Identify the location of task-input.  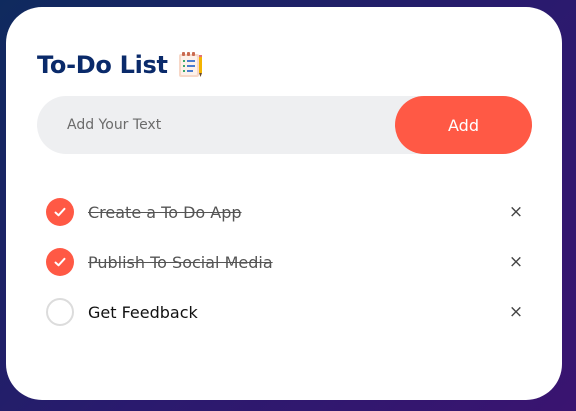
(227, 125).